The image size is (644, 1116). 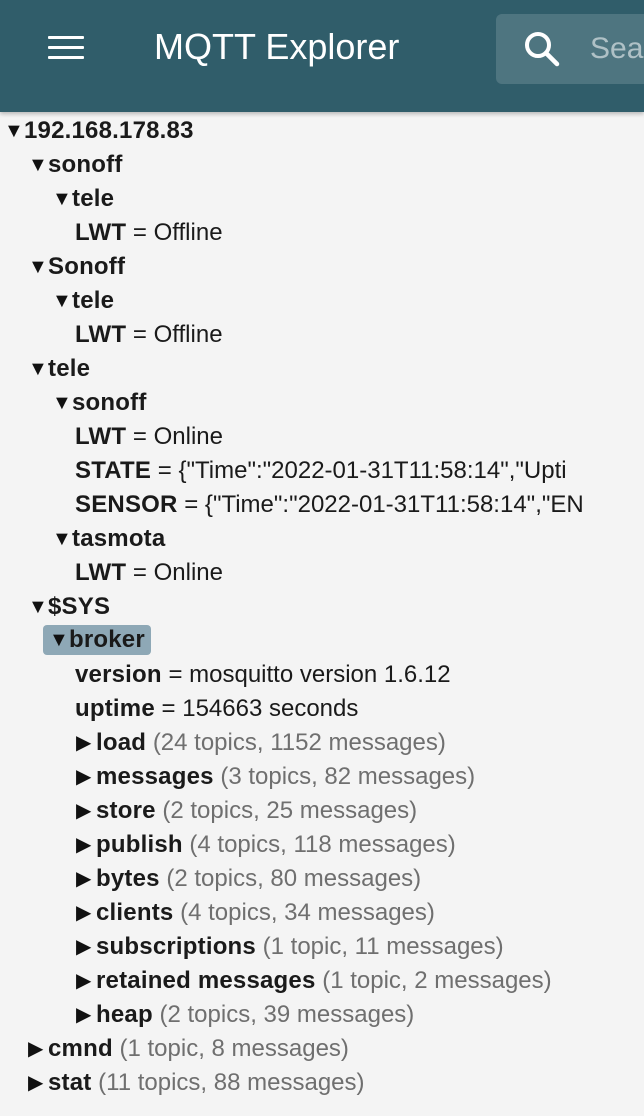 What do you see at coordinates (206, 980) in the screenshot?
I see `topic-name: retained messages` at bounding box center [206, 980].